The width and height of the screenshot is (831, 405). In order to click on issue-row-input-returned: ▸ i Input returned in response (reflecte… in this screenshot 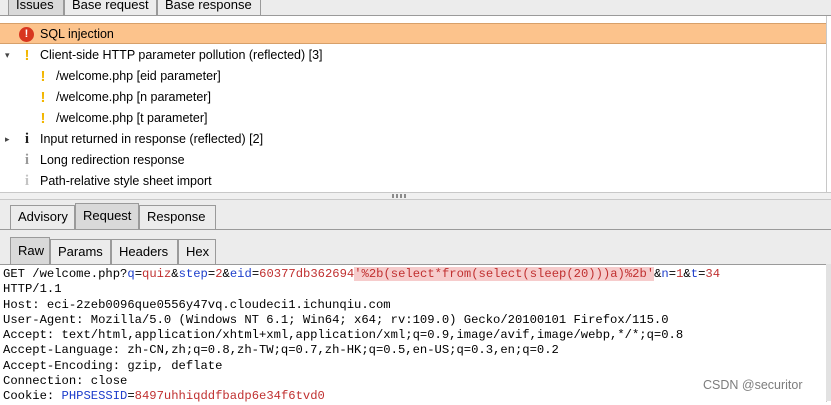, I will do `click(413, 139)`.